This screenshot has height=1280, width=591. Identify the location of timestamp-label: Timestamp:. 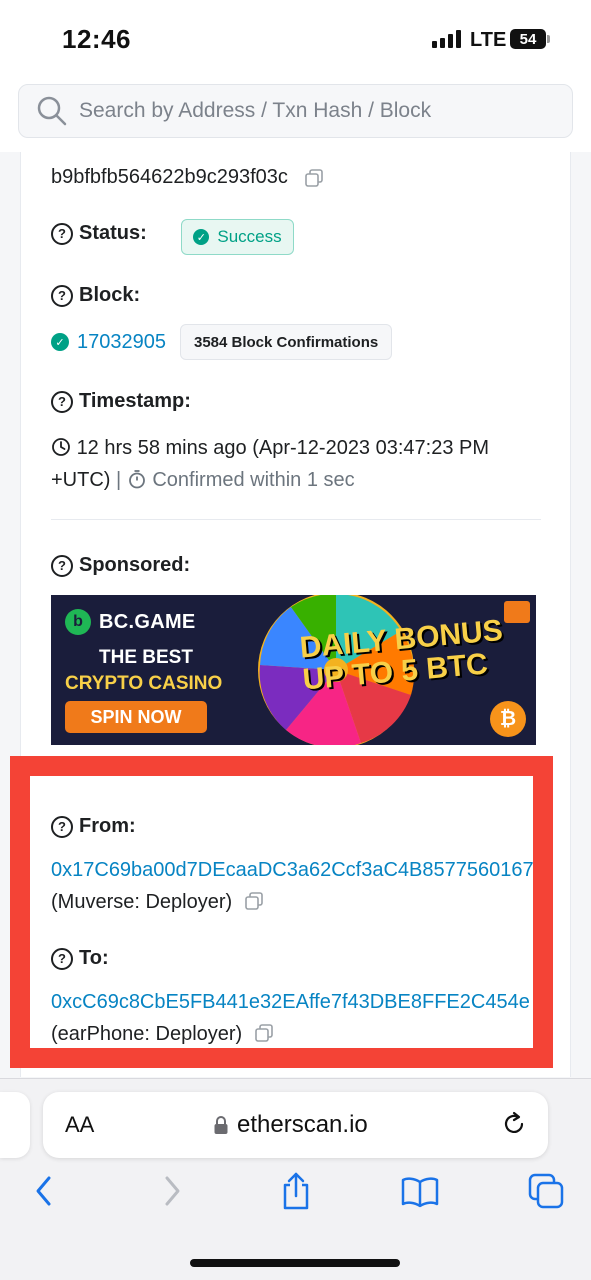
(135, 401).